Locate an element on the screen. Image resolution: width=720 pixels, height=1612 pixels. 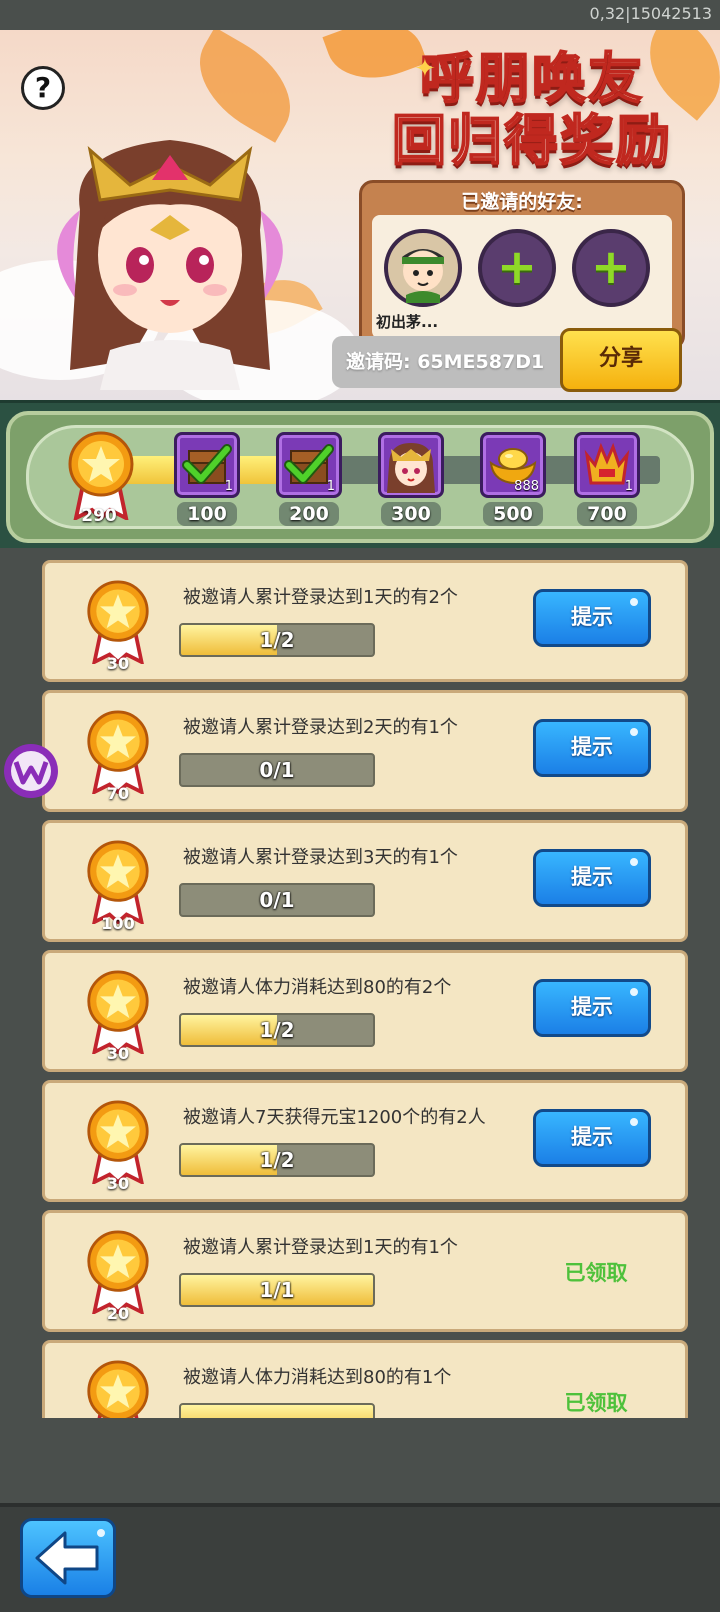
star-medal-icon is located at coordinates (118, 1388).